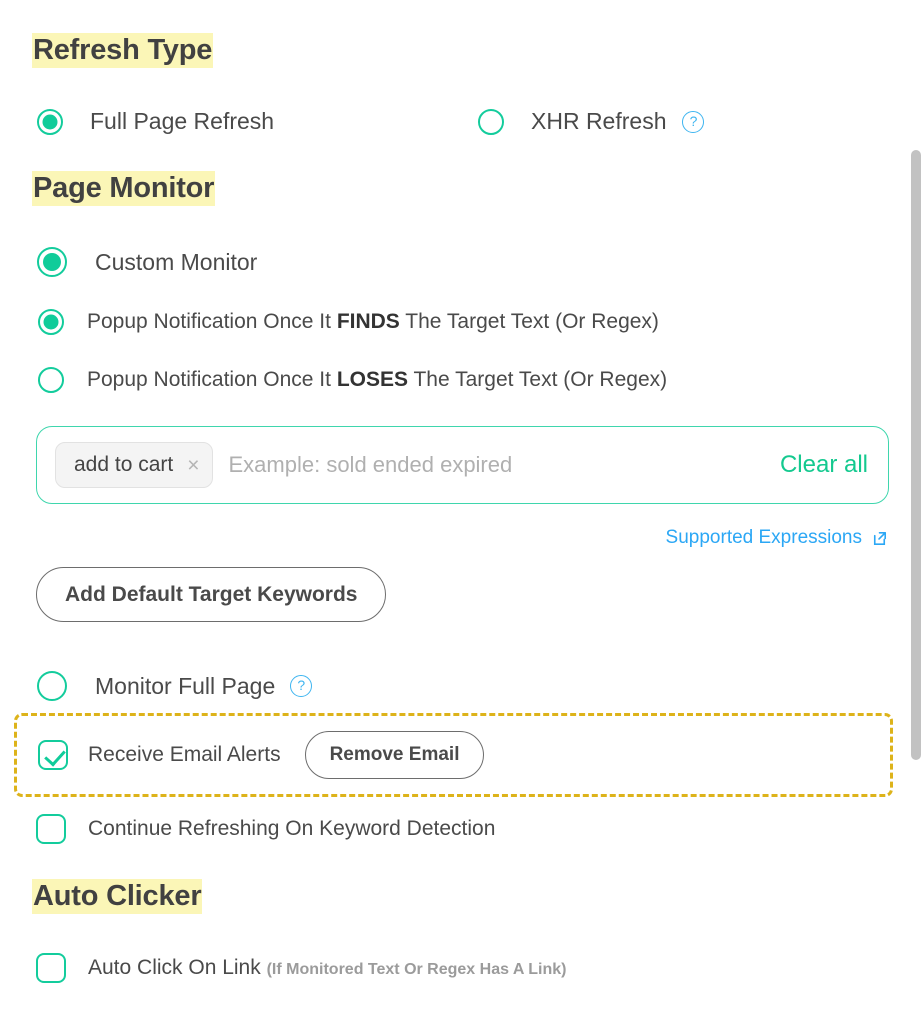  What do you see at coordinates (212, 321) in the screenshot?
I see `radio-popup-finds-prefix: Popup Notification Once It` at bounding box center [212, 321].